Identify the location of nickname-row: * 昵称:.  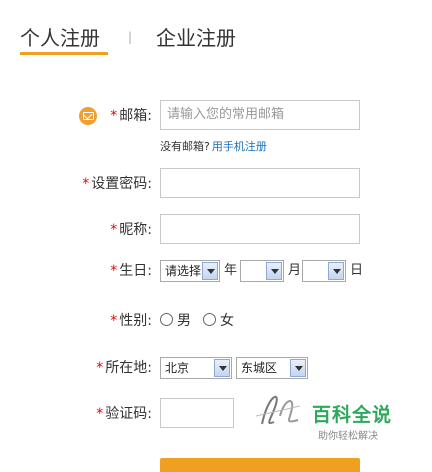
(216, 230).